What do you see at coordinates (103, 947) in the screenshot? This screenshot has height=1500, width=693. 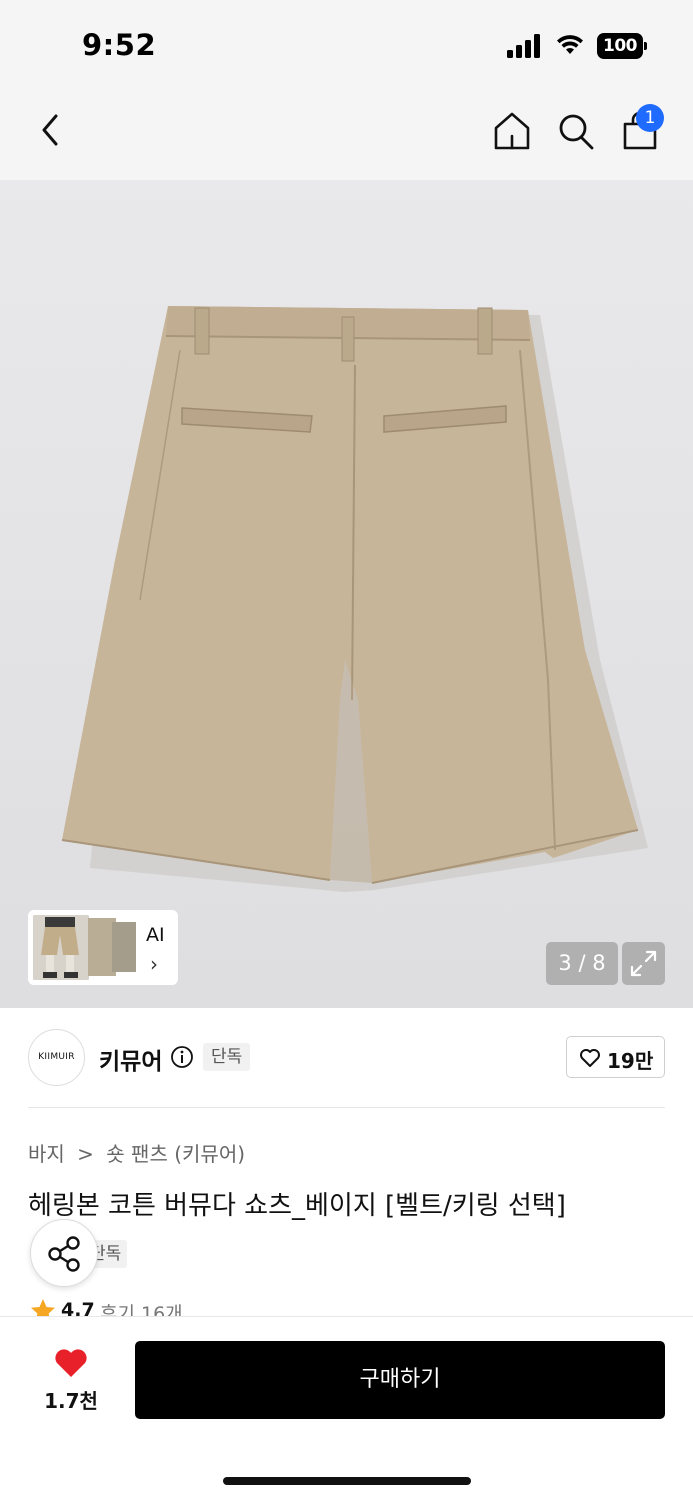 I see `ai-fitting-card: AI ›` at bounding box center [103, 947].